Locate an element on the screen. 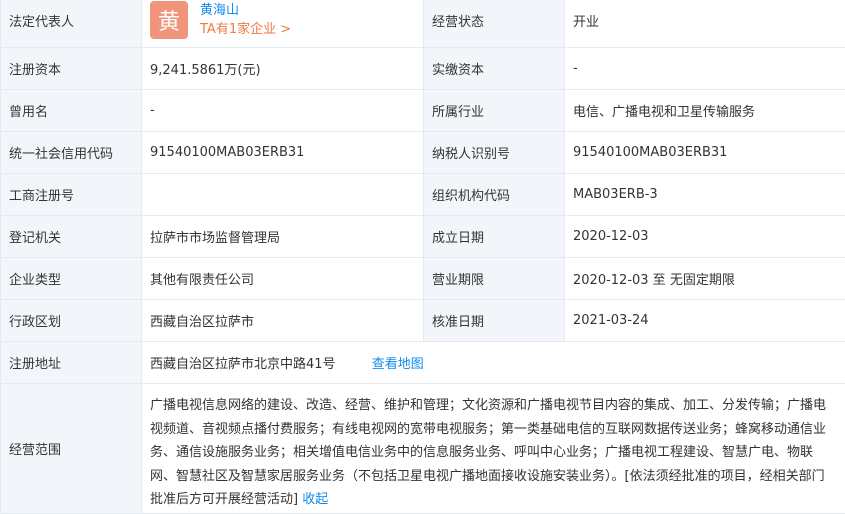 This screenshot has height=514, width=845. scope-label: 经营范围 is located at coordinates (71, 449).